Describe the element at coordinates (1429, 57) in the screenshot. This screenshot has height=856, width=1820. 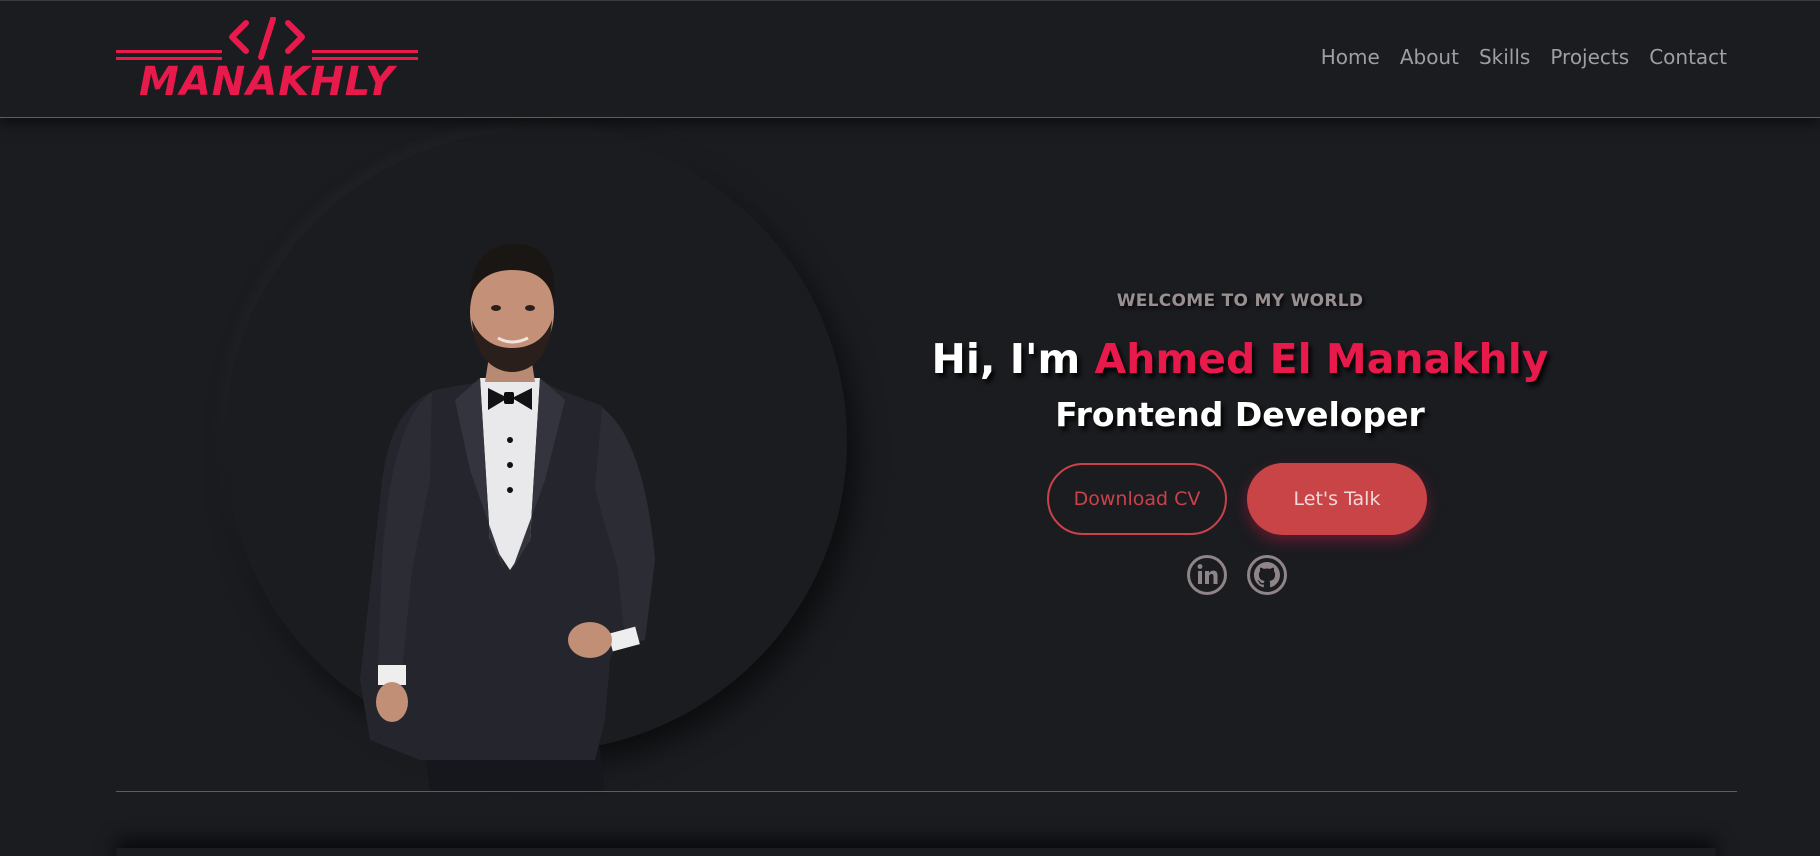
I see `nav-about: About` at that location.